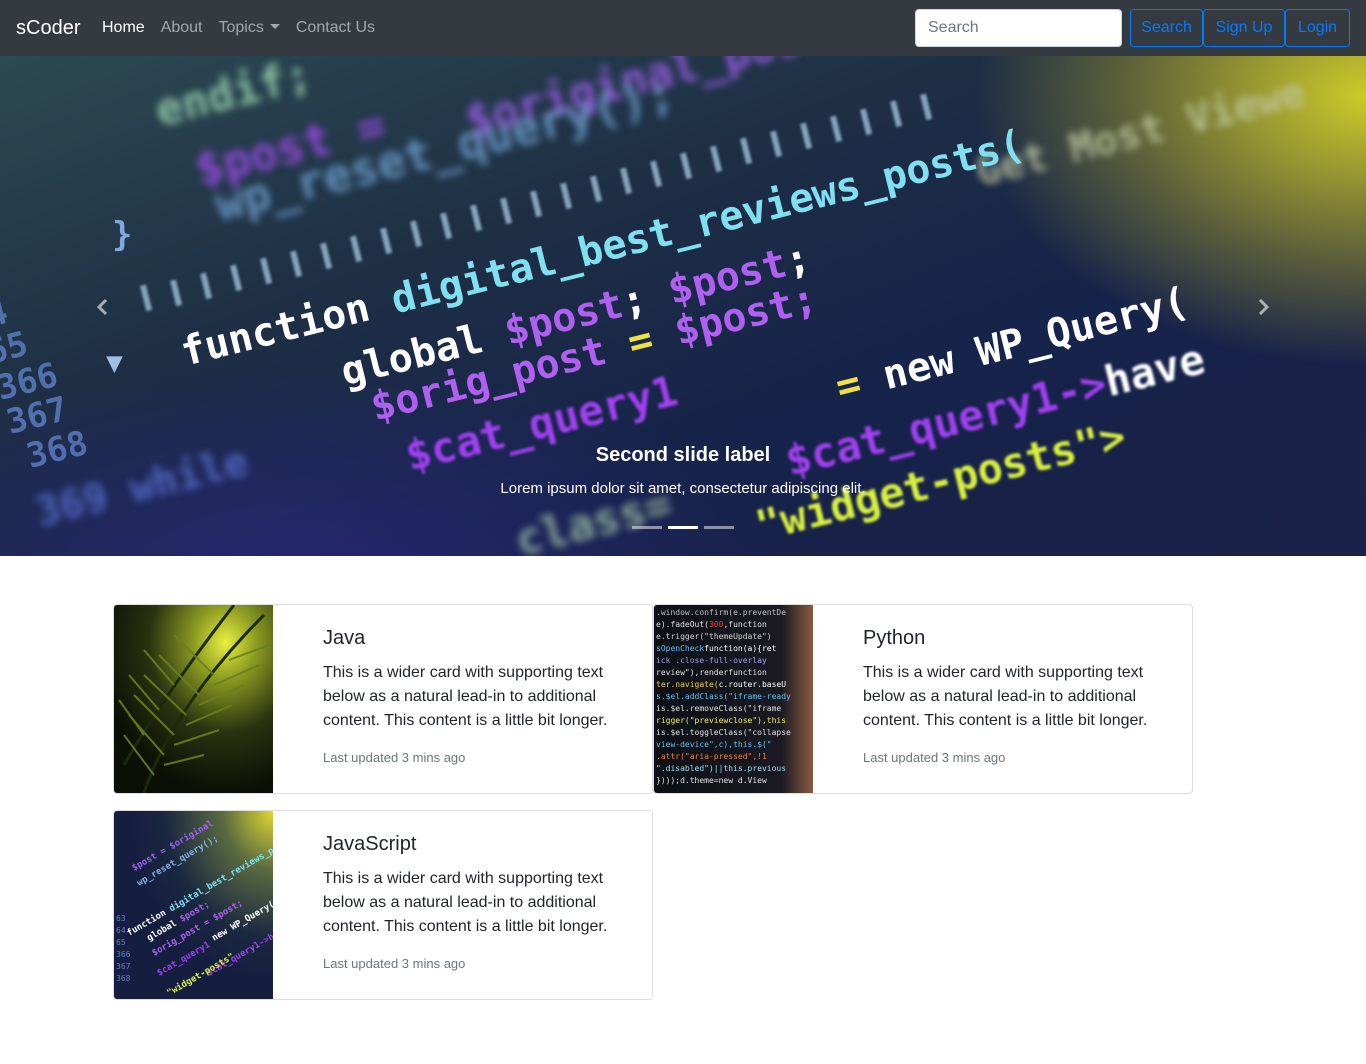  Describe the element at coordinates (714, 636) in the screenshot. I see `svg-text: e.trigger("themeUpdate")` at that location.